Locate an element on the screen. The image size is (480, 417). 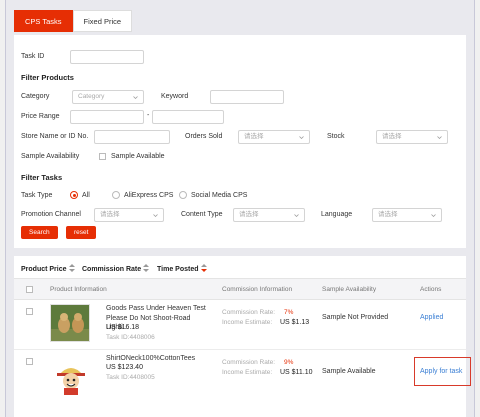
tab-fixed-price: Fixed Price is located at coordinates (102, 21).